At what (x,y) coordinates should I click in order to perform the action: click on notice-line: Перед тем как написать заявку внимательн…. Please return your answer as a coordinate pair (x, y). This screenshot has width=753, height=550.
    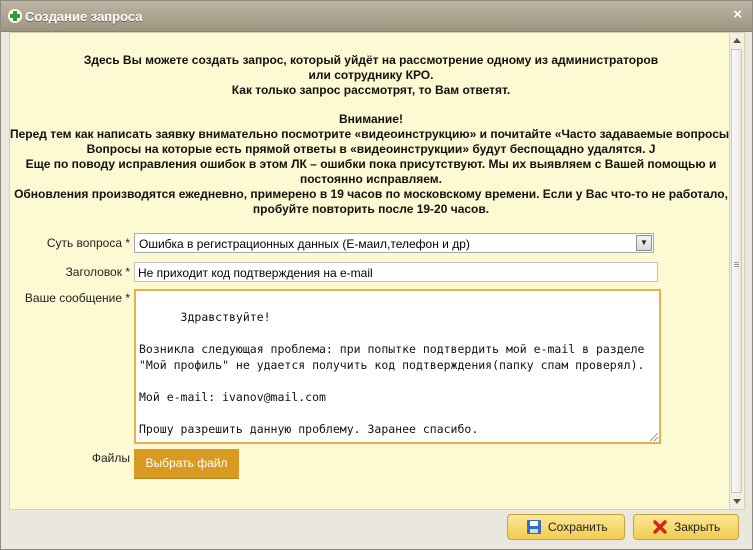
    Looking at the image, I should click on (375, 134).